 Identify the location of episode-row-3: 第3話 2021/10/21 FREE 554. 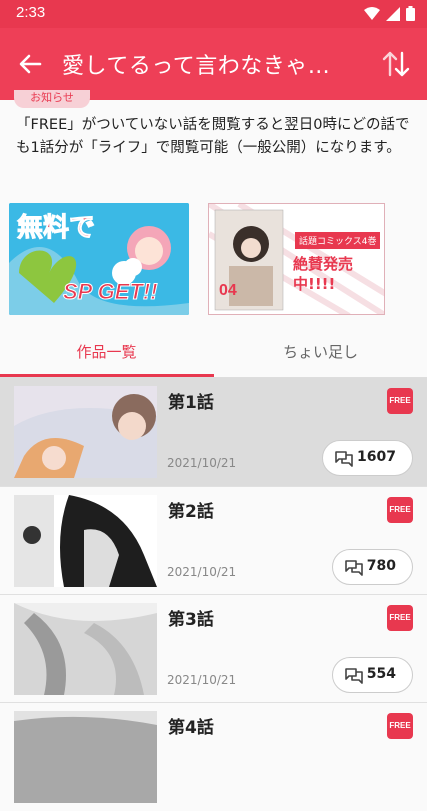
(213, 649).